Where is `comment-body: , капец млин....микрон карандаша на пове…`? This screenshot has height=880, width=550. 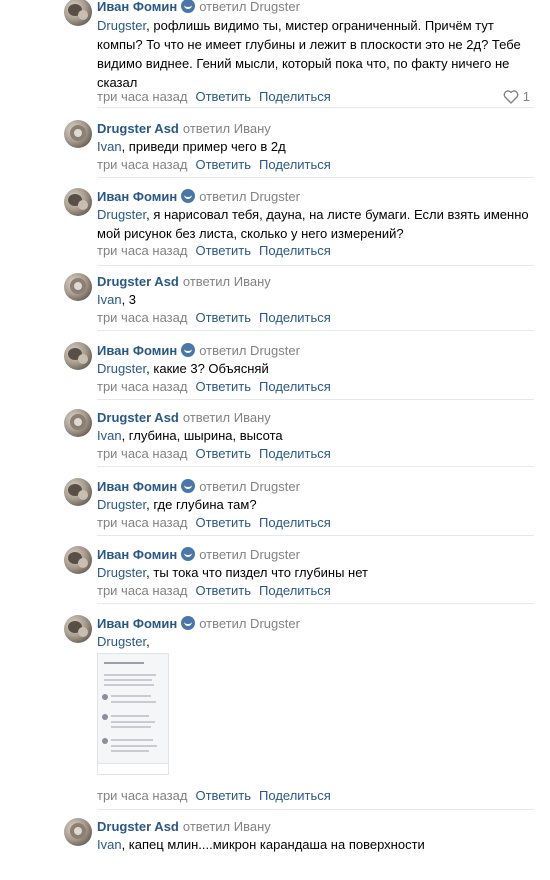 comment-body: , капец млин....микрон карандаша на пове… is located at coordinates (273, 844).